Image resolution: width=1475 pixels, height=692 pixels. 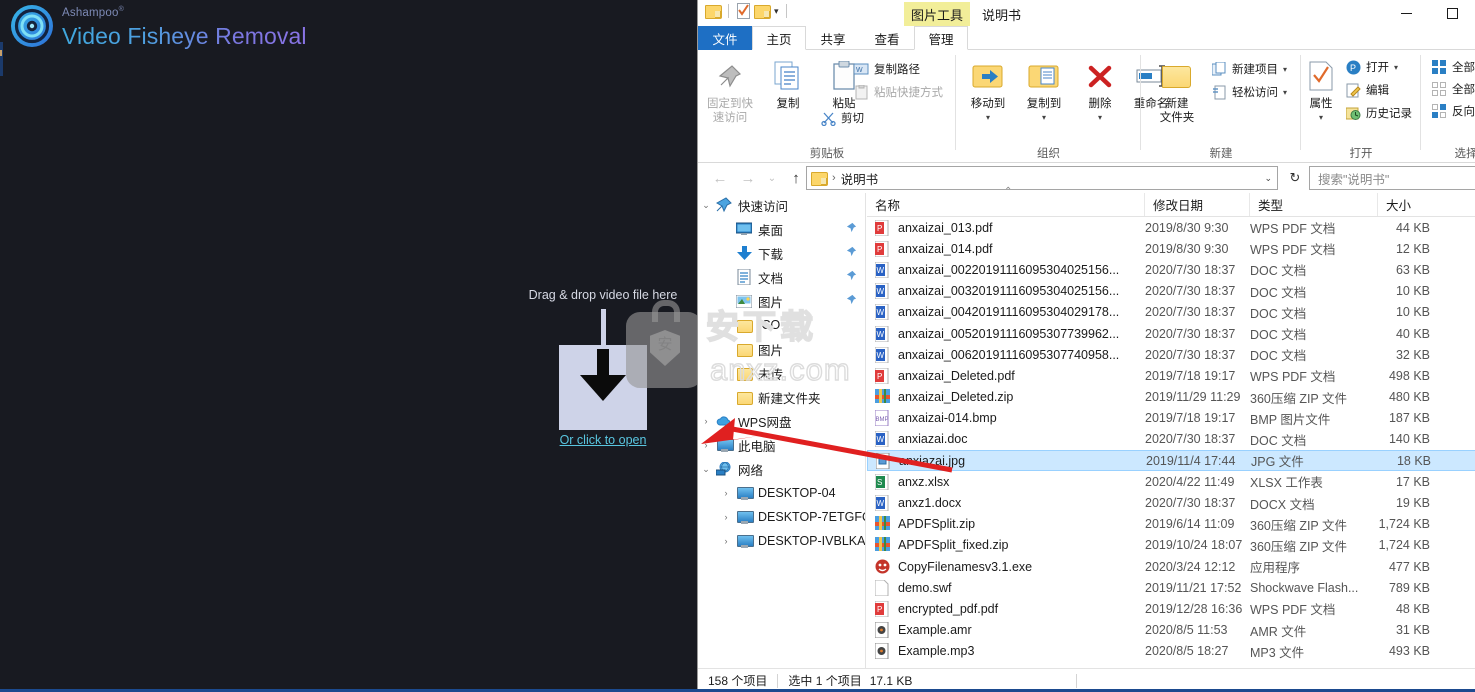 What do you see at coordinates (1249, 92) in the screenshot?
I see `ribbon-easy-access-button: 轻松访问 ▾` at bounding box center [1249, 92].